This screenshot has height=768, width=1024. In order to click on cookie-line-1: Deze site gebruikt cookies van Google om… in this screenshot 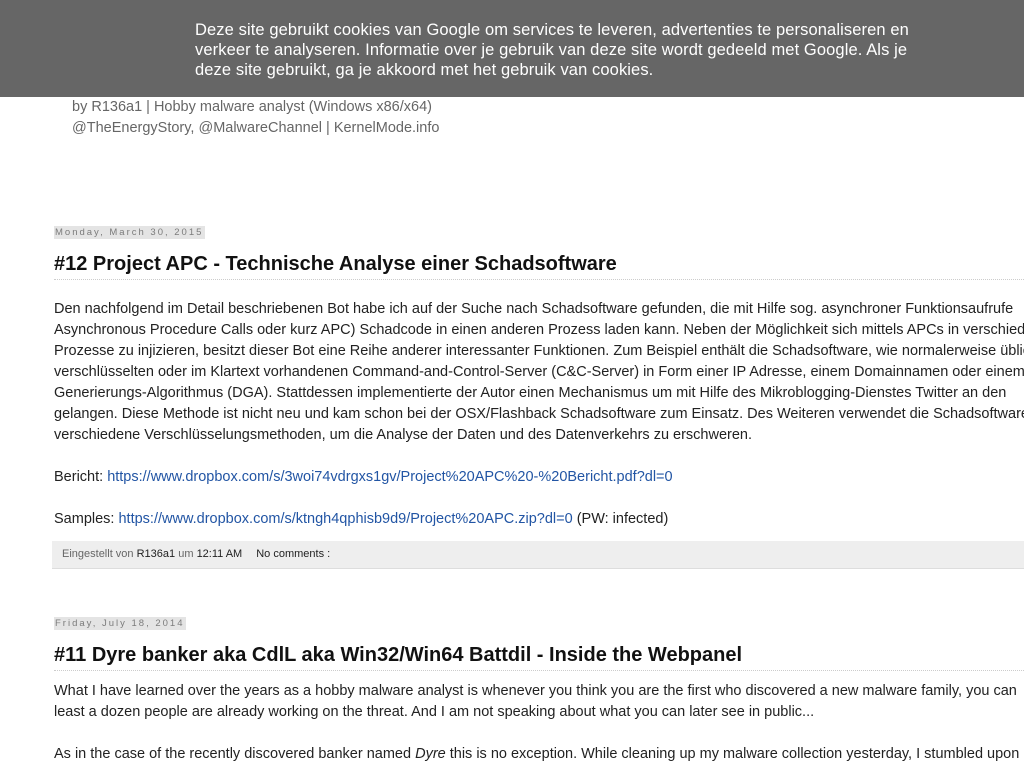, I will do `click(552, 30)`.